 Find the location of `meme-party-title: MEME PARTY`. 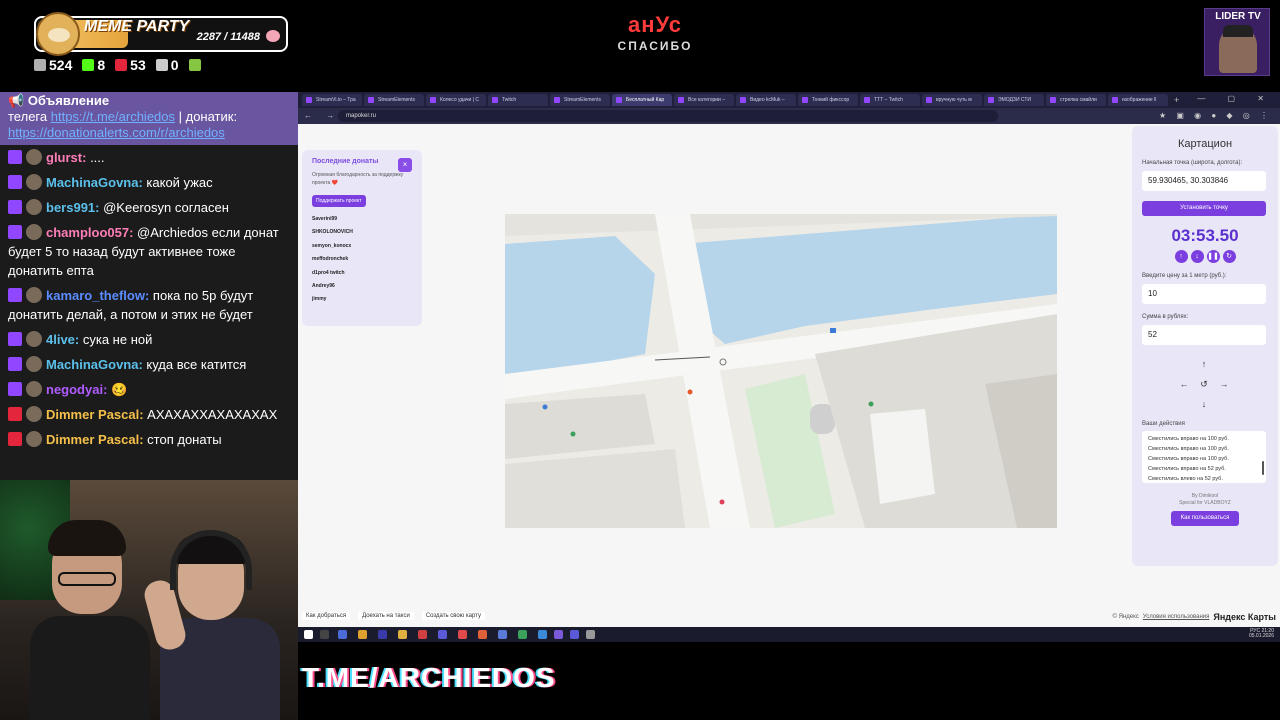

meme-party-title: MEME PARTY is located at coordinates (137, 26).